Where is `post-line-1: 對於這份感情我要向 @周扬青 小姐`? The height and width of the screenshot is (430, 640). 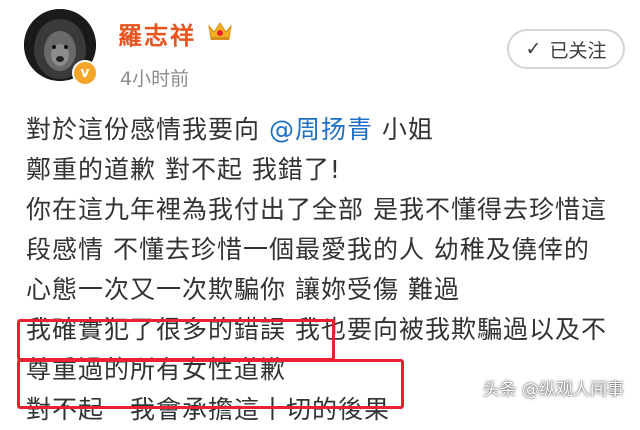 post-line-1: 對於這份感情我要向 @周扬青 小姐 is located at coordinates (326, 130).